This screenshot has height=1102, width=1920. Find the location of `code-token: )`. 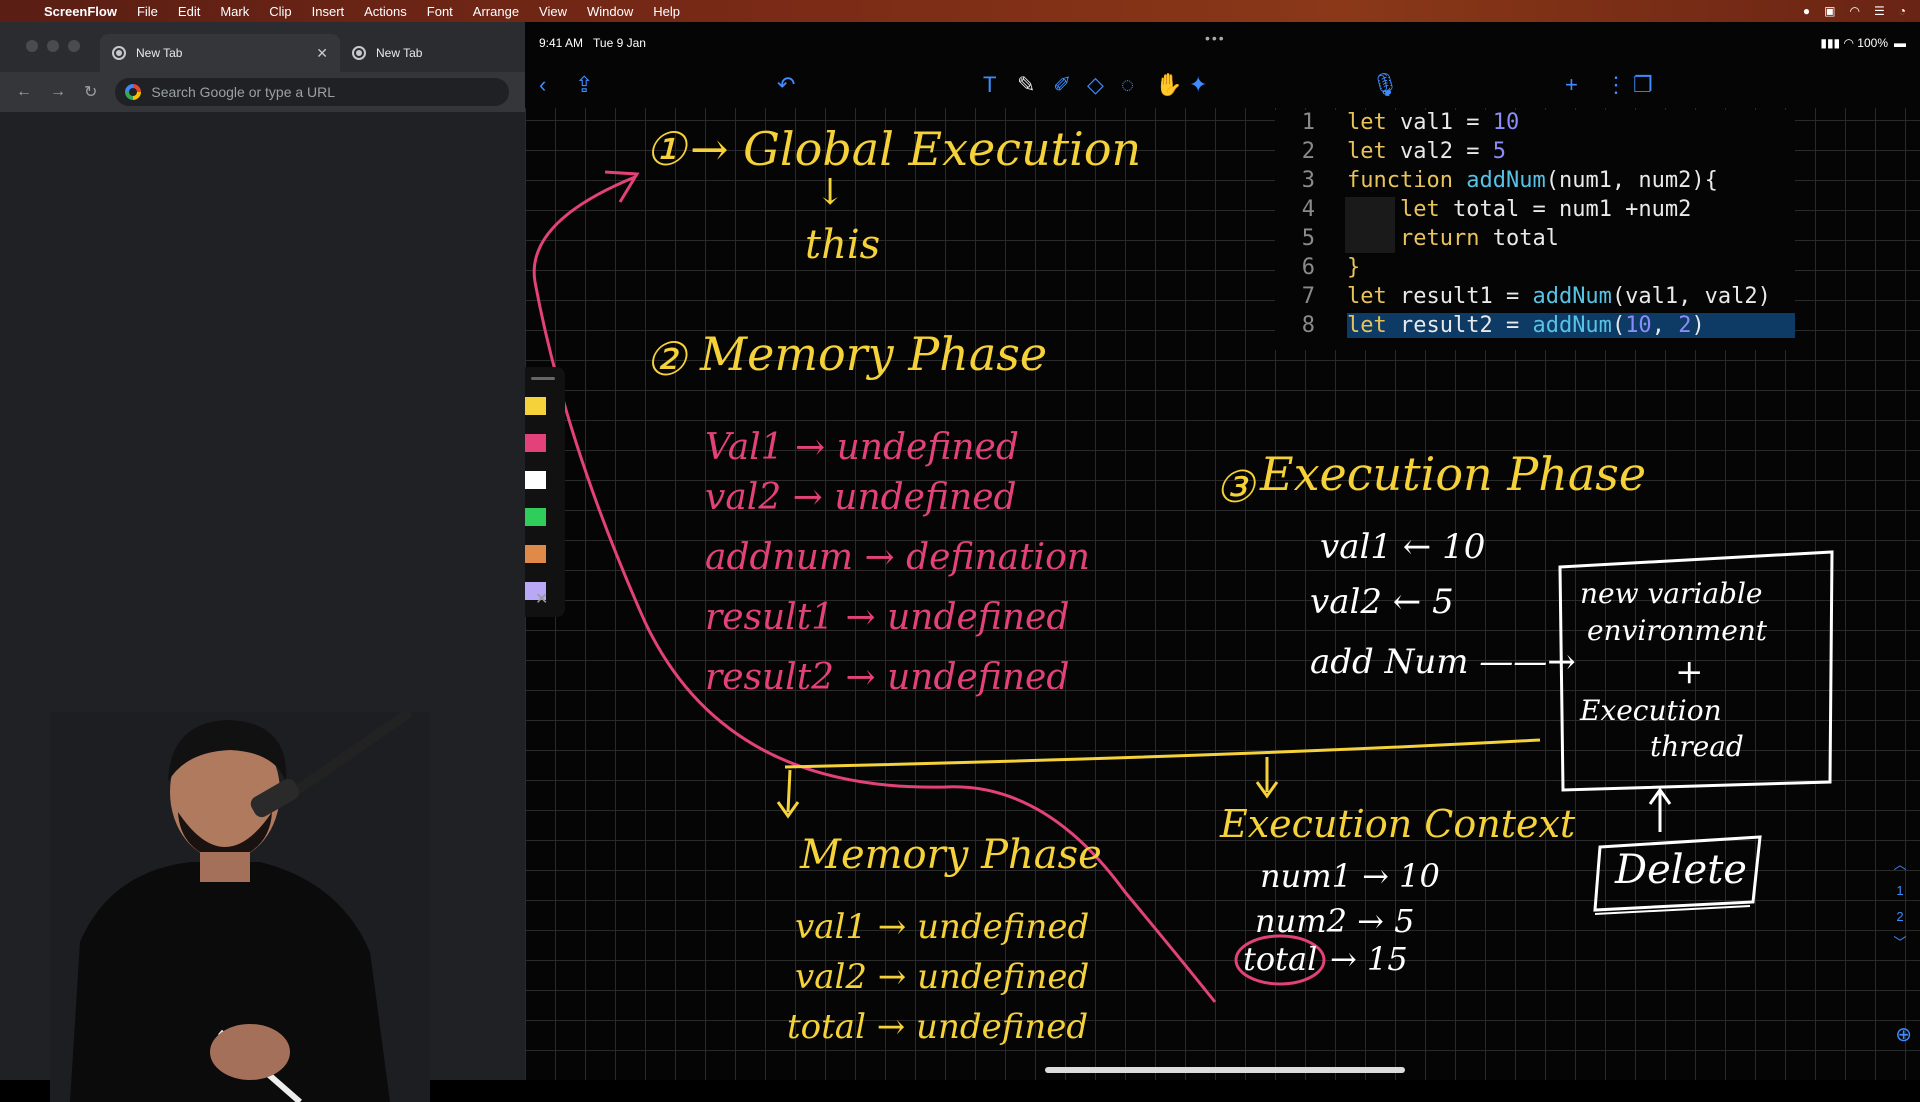

code-token: ) is located at coordinates (1698, 325).